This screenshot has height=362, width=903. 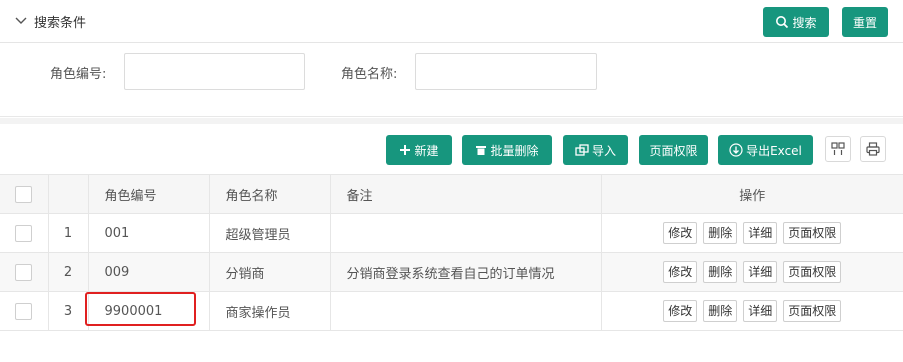 I want to click on search-collapse-toggle: 搜索条件, so click(x=50, y=21).